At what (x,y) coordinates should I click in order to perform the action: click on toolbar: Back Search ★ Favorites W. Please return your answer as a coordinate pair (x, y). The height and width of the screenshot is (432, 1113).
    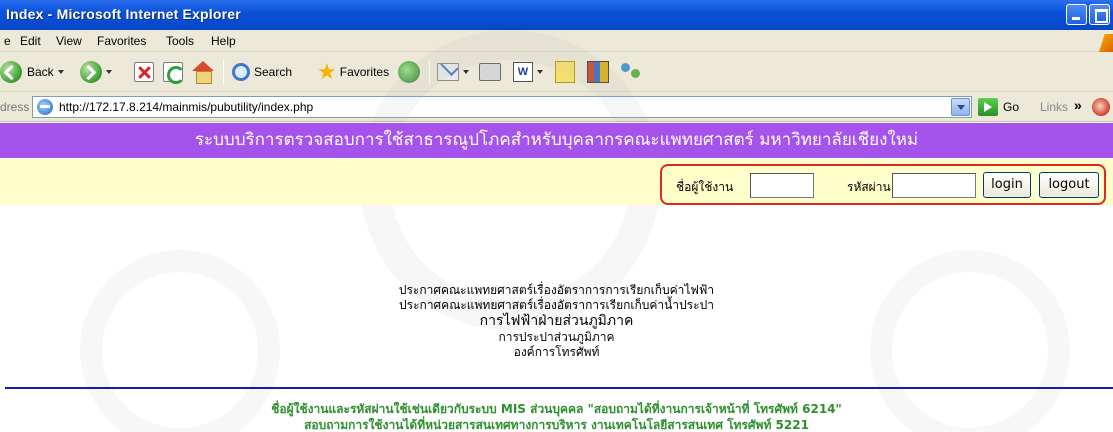
    Looking at the image, I should click on (556, 72).